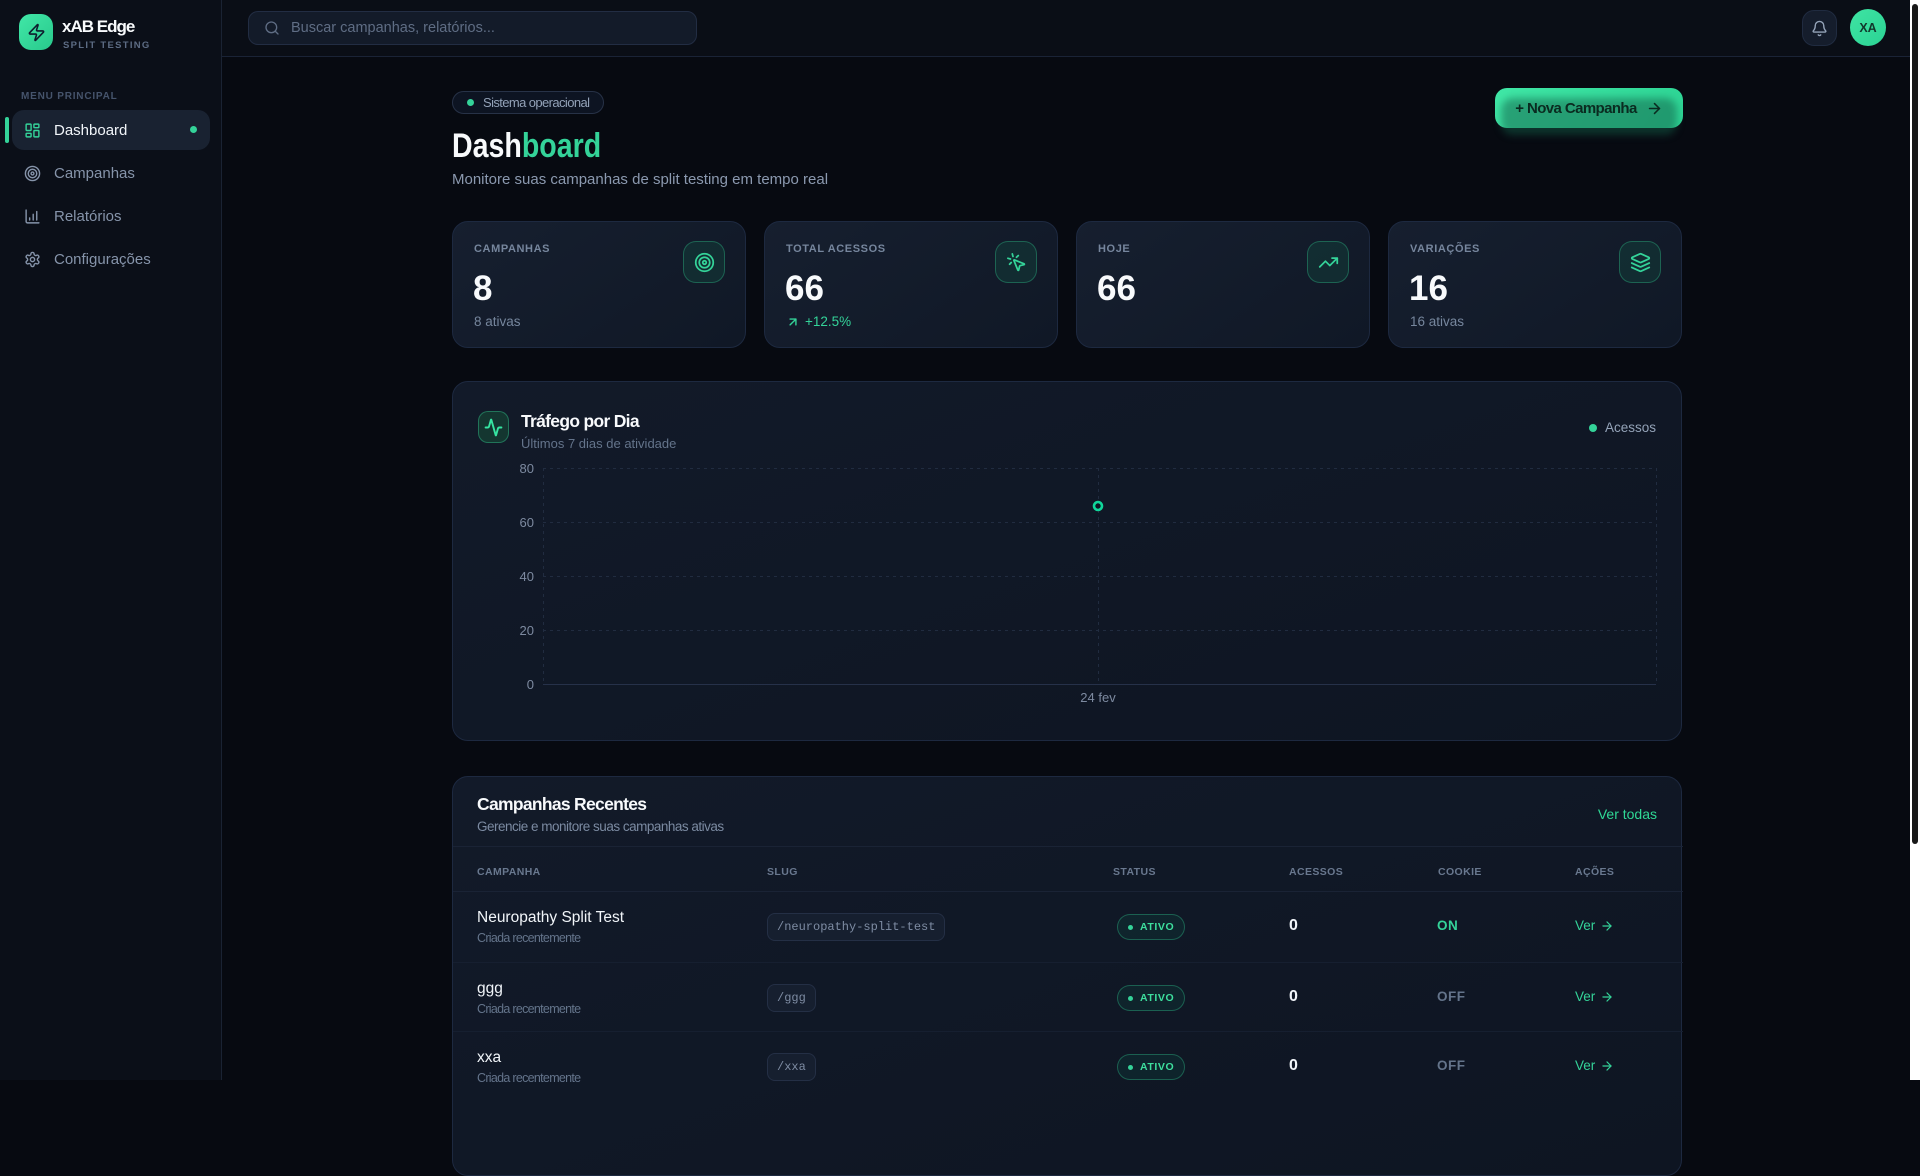  I want to click on svg-text: 20, so click(527, 630).